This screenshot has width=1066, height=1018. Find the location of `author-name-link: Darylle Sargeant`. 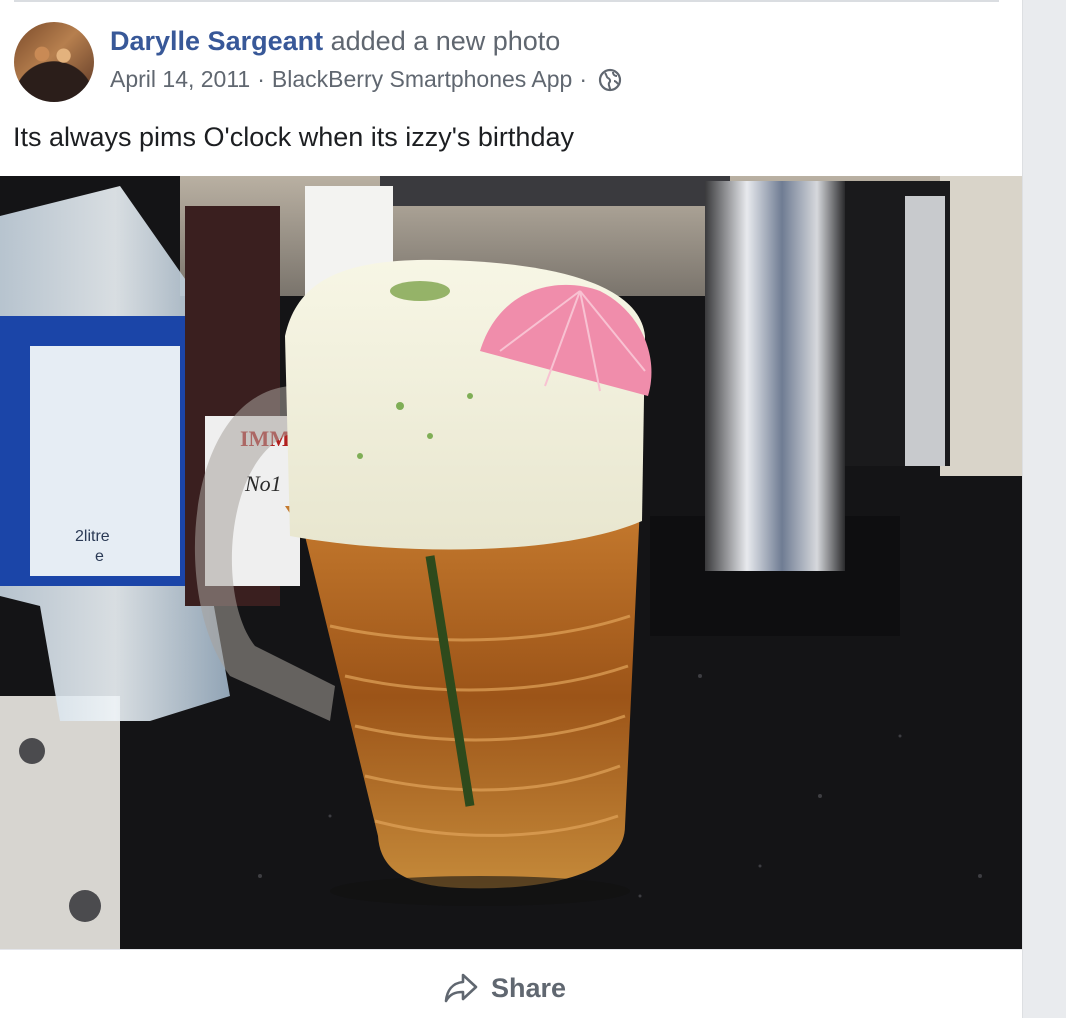

author-name-link: Darylle Sargeant is located at coordinates (216, 41).